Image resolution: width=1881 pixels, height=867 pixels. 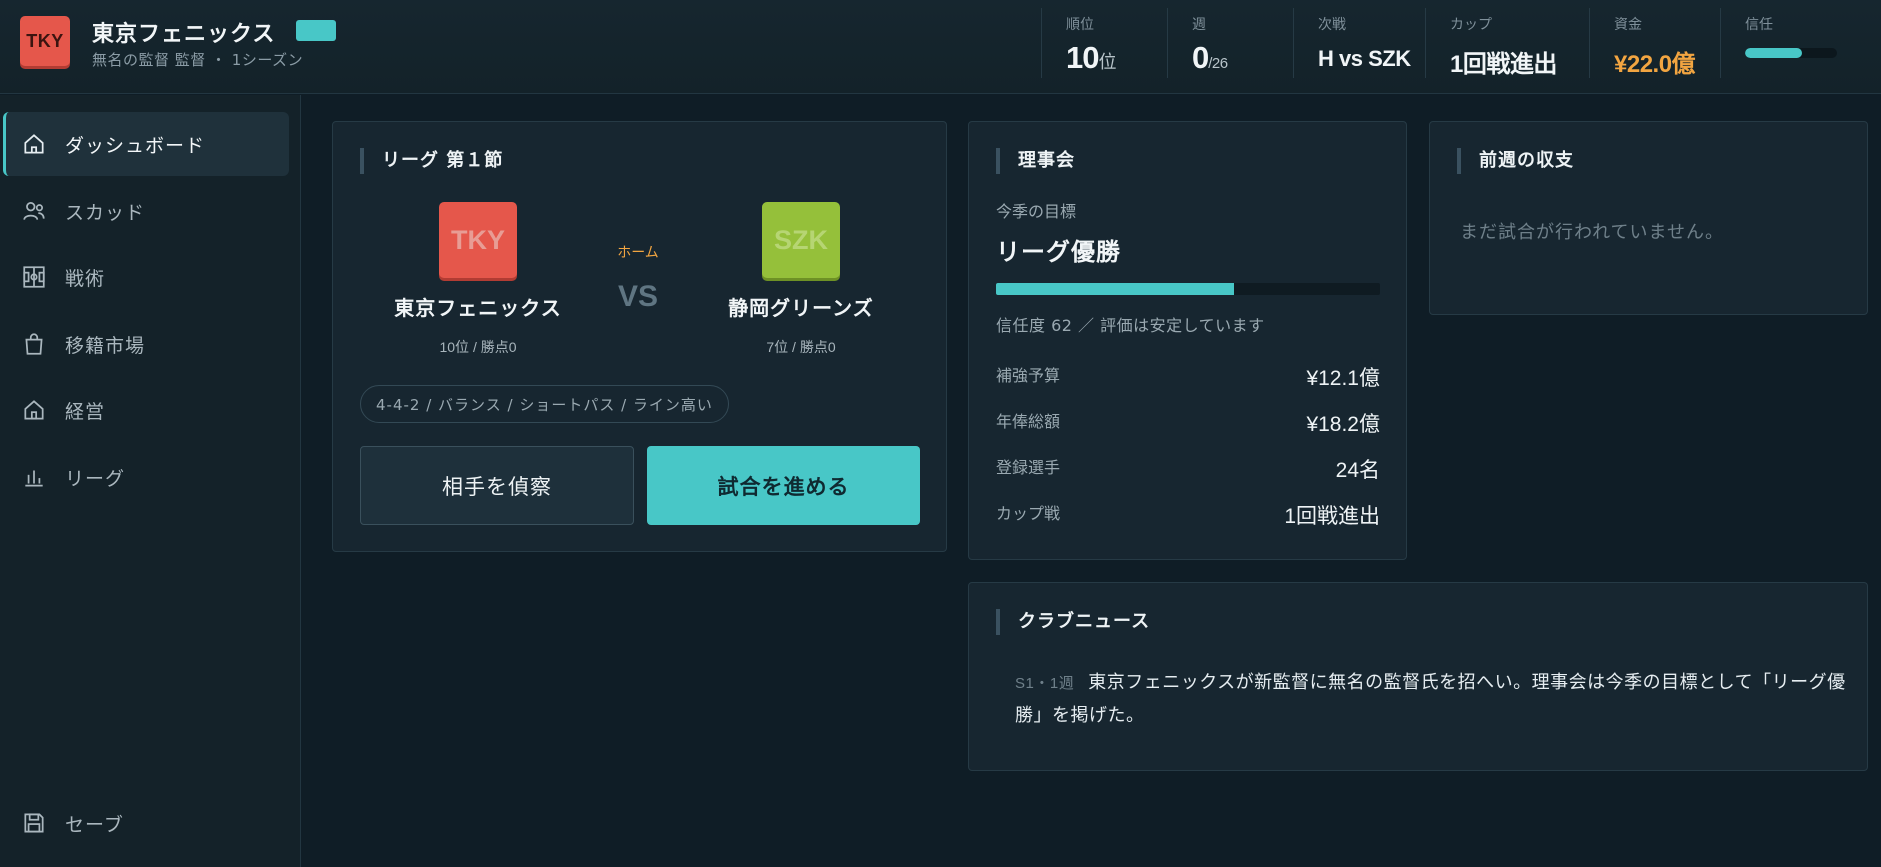 I want to click on trust-meter, so click(x=1791, y=53).